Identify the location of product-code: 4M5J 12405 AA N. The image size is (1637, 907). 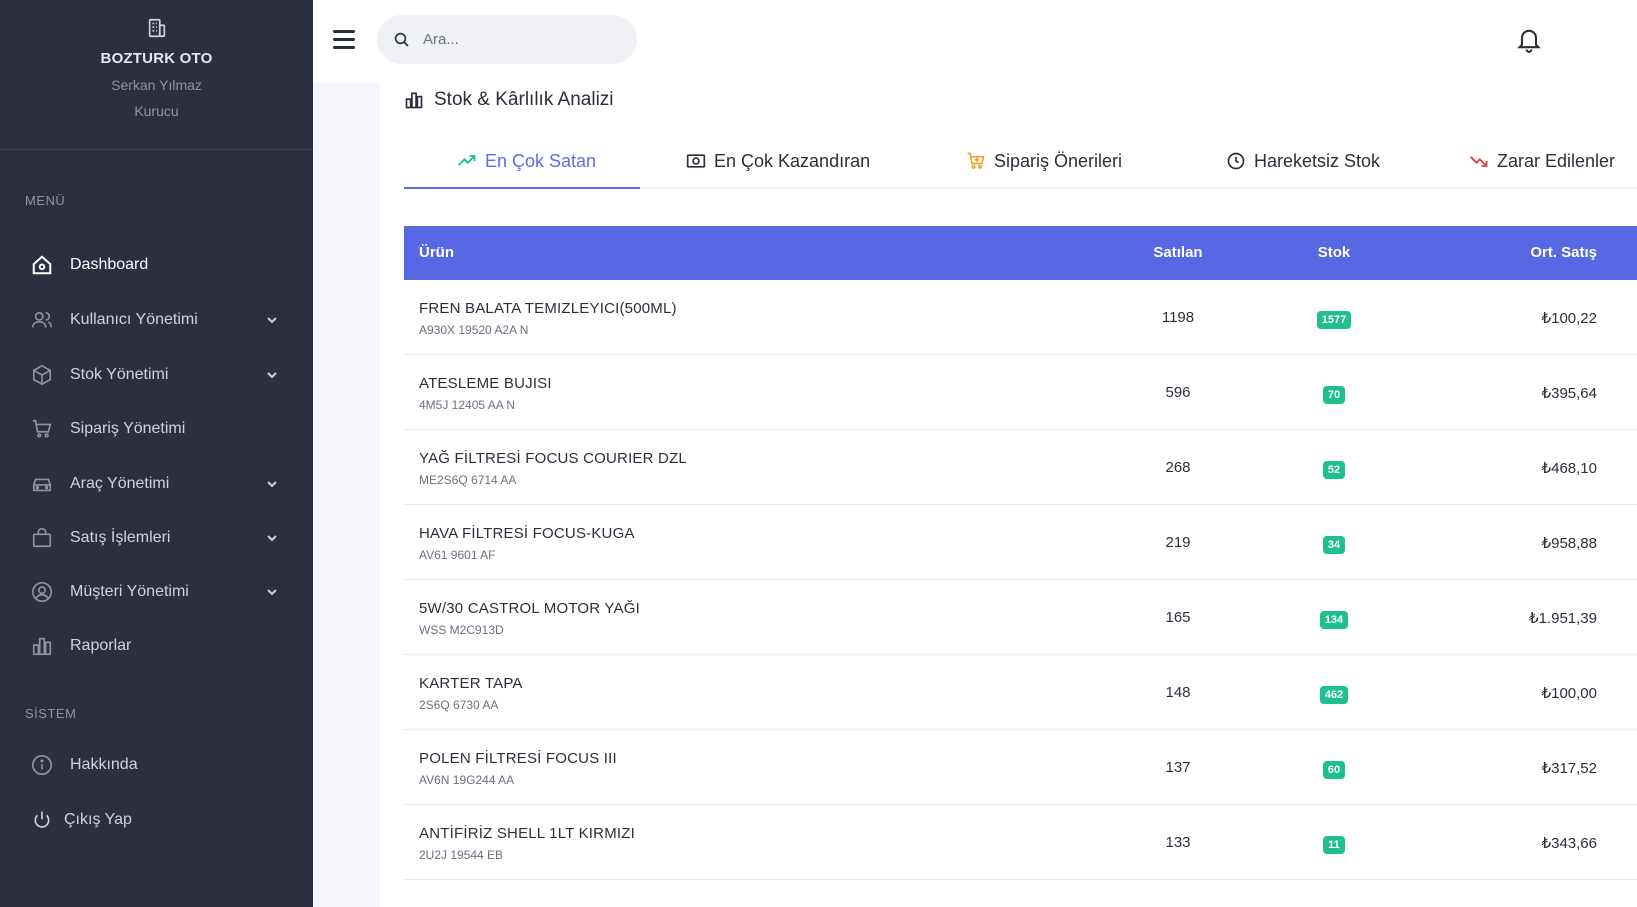
(467, 405).